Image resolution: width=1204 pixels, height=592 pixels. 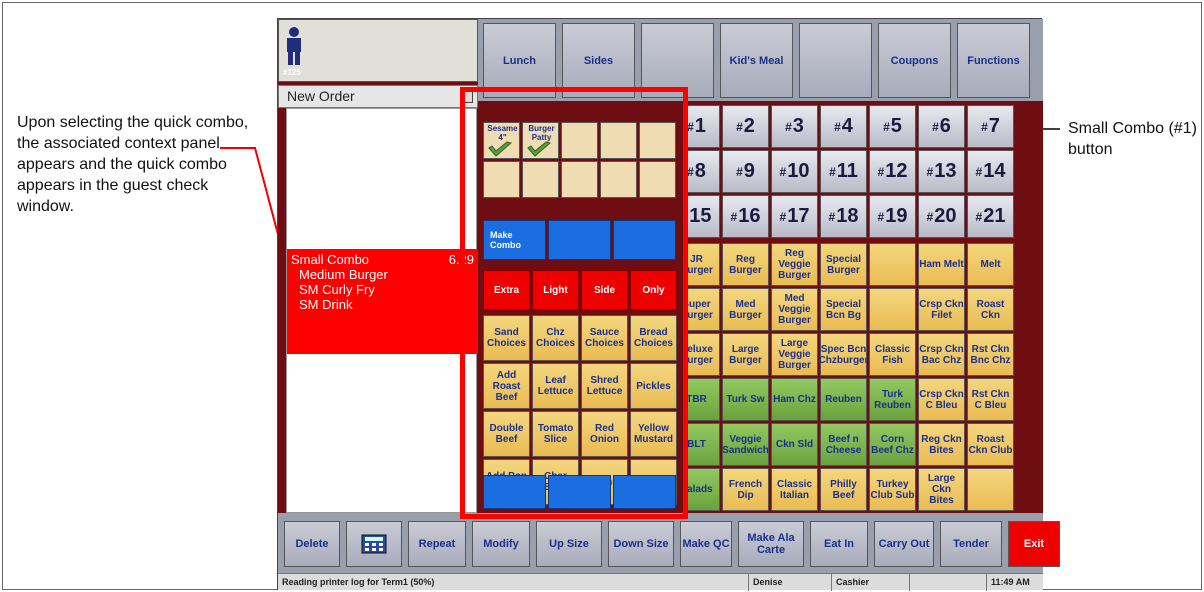 What do you see at coordinates (704, 216) in the screenshot?
I see `combo-number-button: #15` at bounding box center [704, 216].